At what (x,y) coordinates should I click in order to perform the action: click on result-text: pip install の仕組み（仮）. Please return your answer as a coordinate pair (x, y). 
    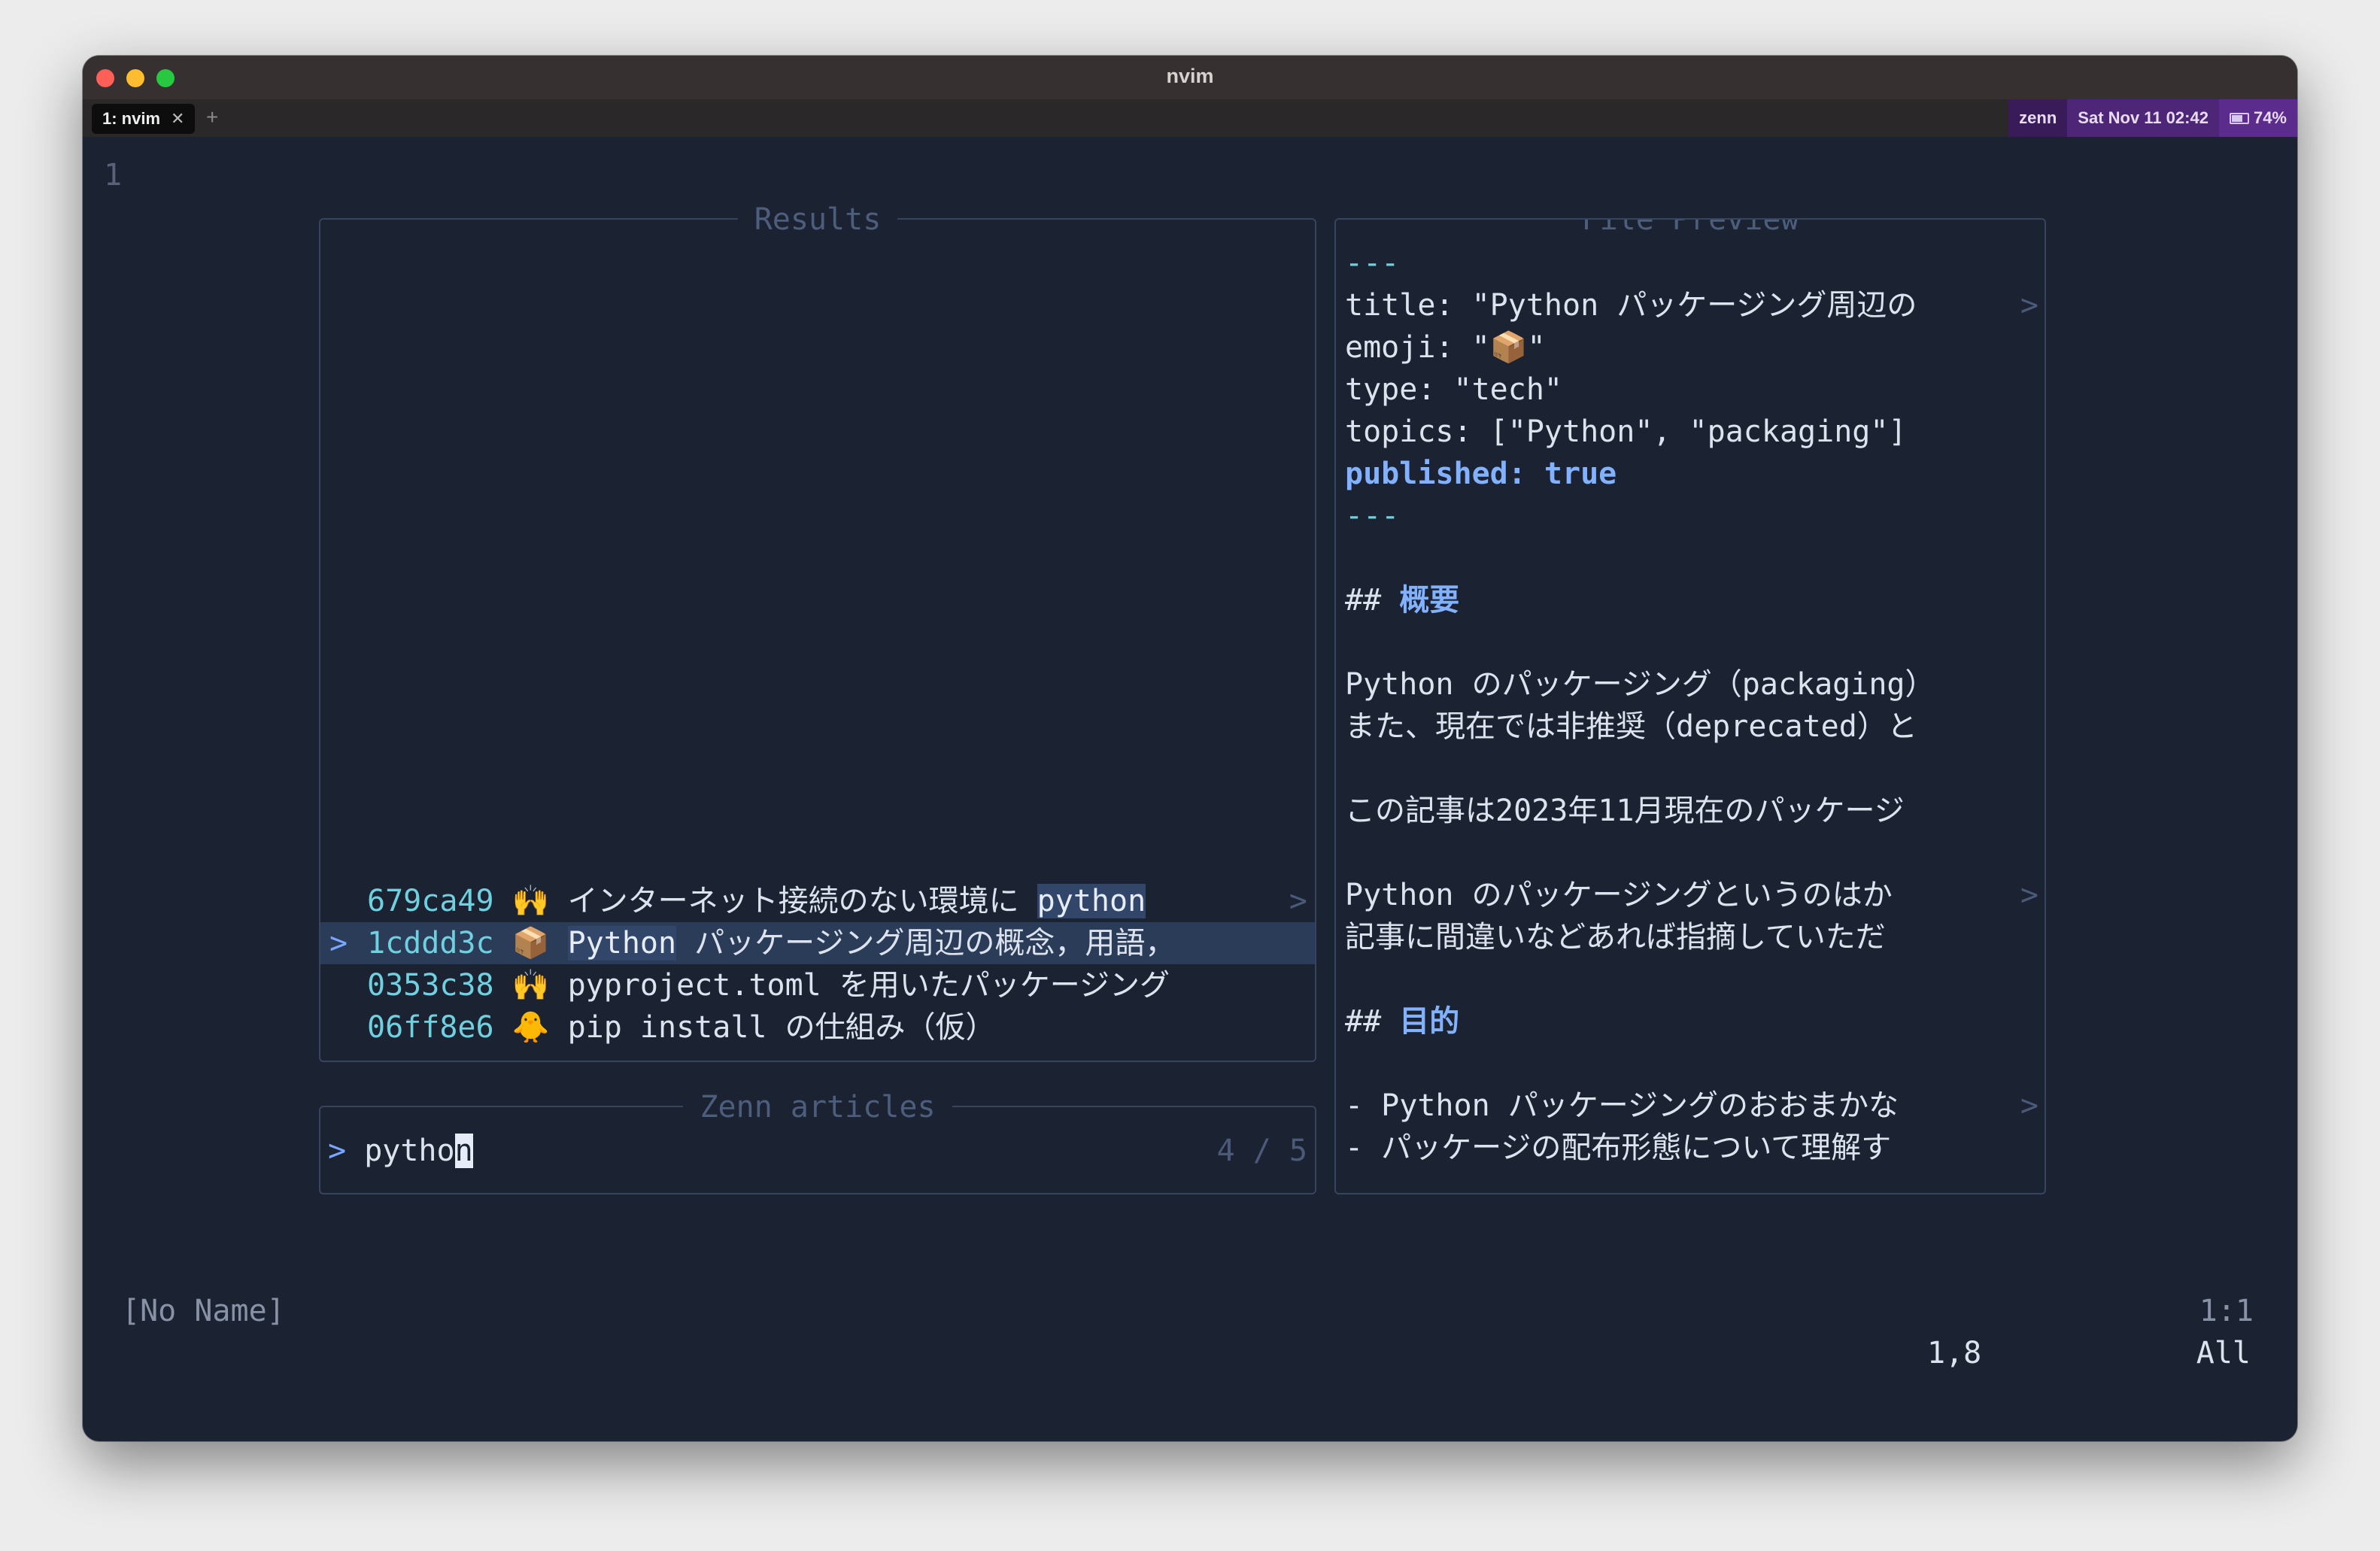
    Looking at the image, I should click on (781, 1027).